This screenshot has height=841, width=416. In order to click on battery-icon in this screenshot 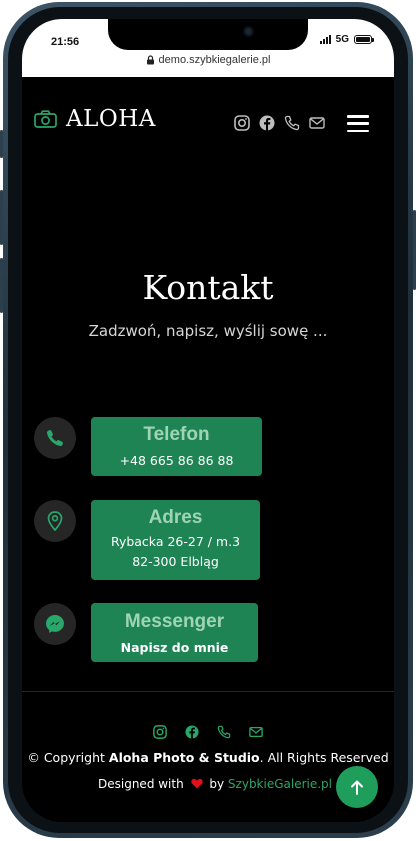, I will do `click(364, 39)`.